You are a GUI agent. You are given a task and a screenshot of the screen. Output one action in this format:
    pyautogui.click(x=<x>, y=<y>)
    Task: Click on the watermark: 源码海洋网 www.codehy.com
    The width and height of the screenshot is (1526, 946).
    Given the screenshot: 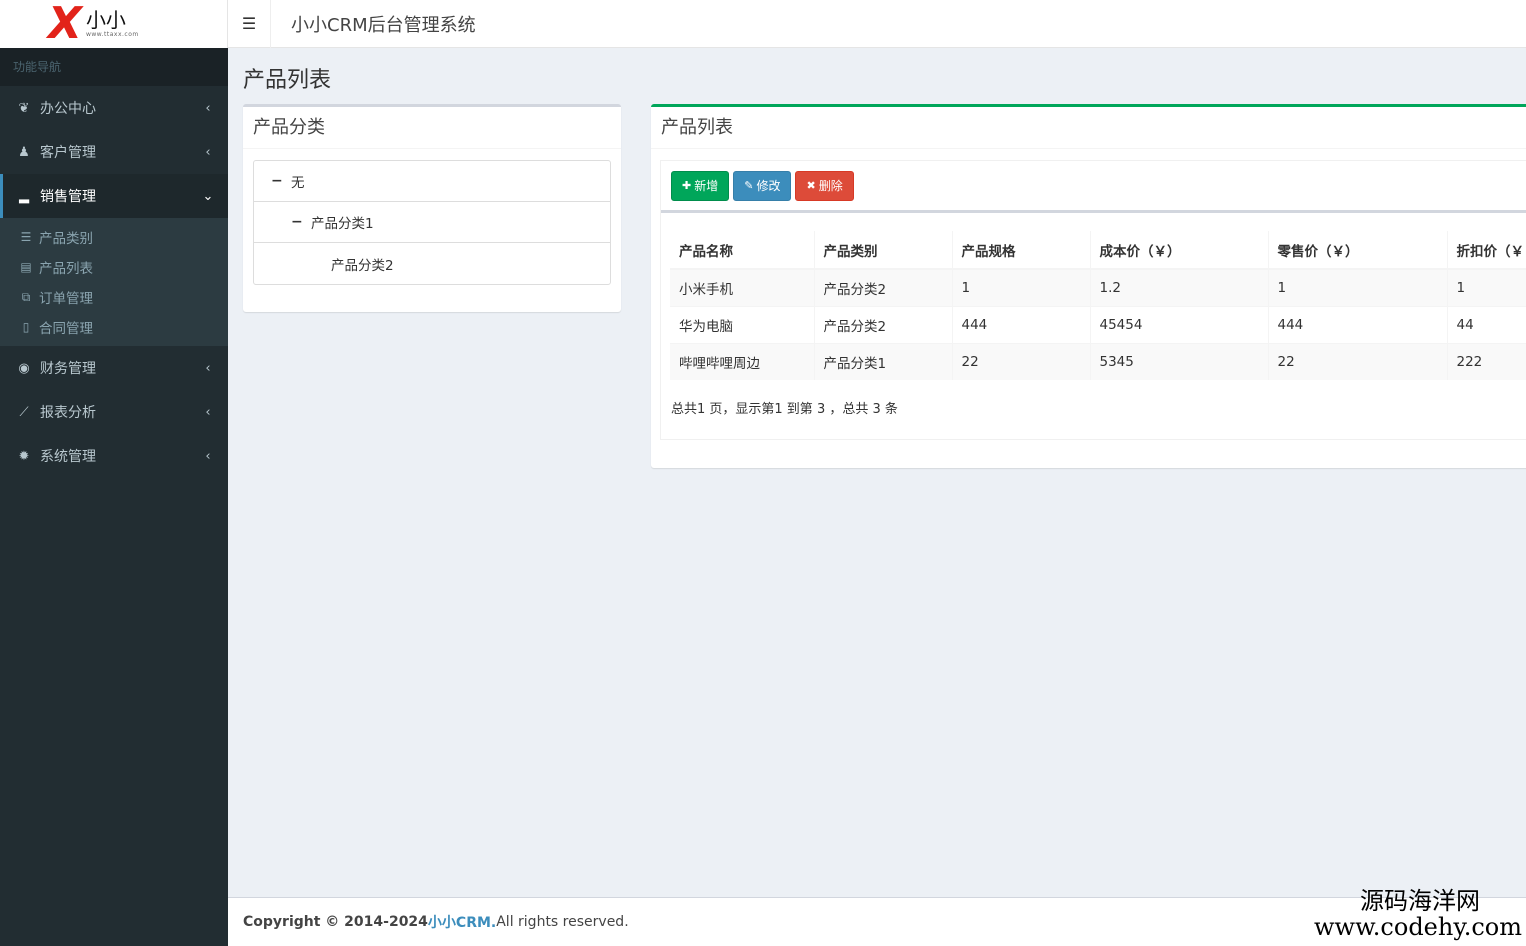 What is the action you would take?
    pyautogui.click(x=1418, y=914)
    